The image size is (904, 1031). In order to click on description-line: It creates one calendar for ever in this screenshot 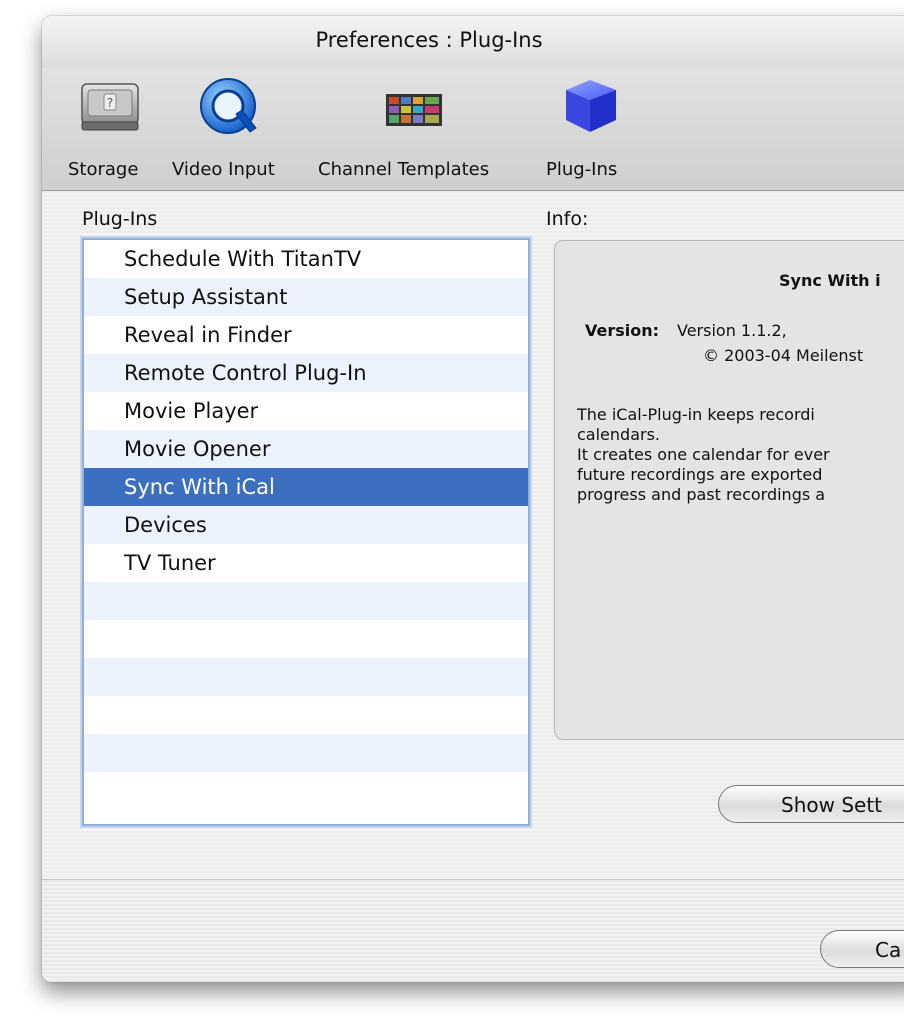, I will do `click(703, 454)`.